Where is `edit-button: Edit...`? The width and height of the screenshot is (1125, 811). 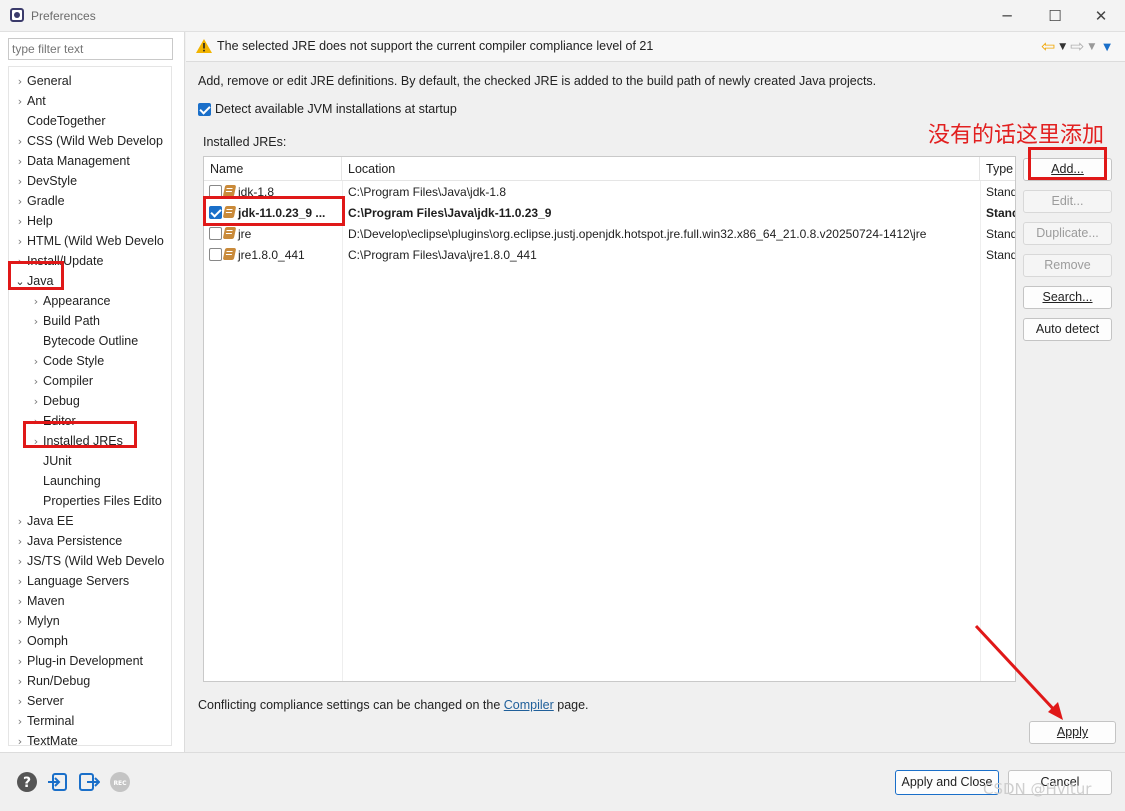 edit-button: Edit... is located at coordinates (1067, 201).